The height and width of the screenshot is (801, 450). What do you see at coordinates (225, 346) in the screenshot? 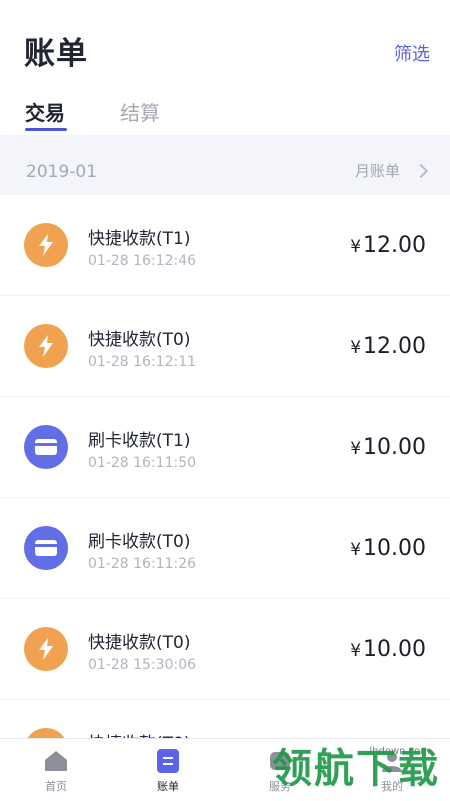
I see `transaction-row: 快捷收款(T0) 01-28 16:12:11 ¥12.00` at bounding box center [225, 346].